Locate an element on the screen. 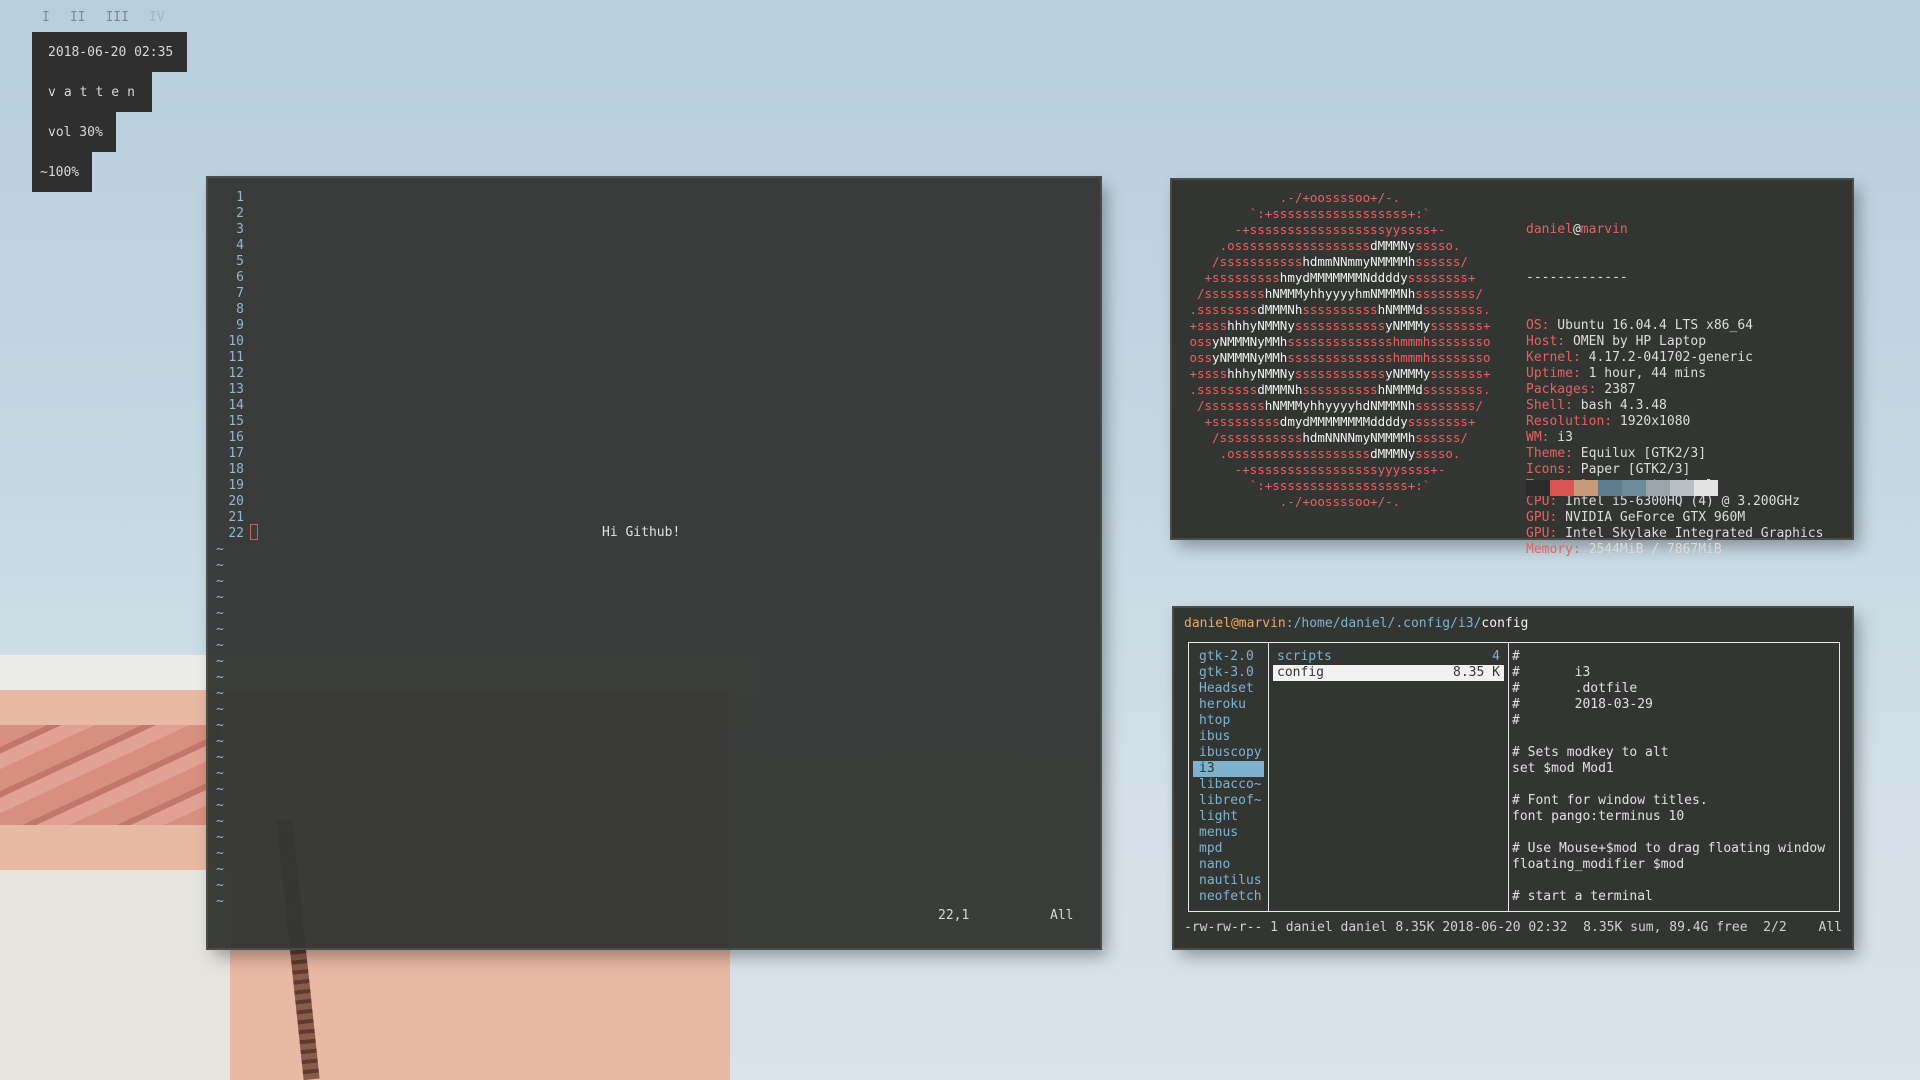  directory-entry: mpd is located at coordinates (1228, 849).